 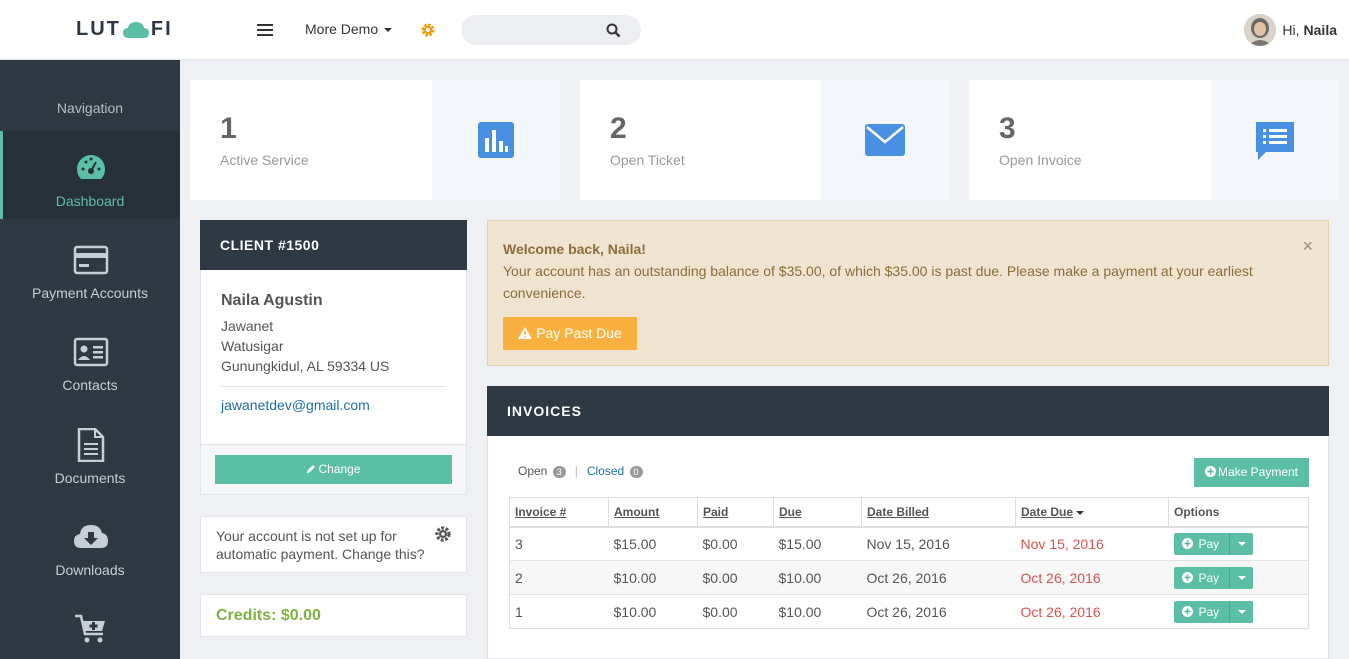 What do you see at coordinates (1258, 472) in the screenshot?
I see `make-payment-label: Make Payment` at bounding box center [1258, 472].